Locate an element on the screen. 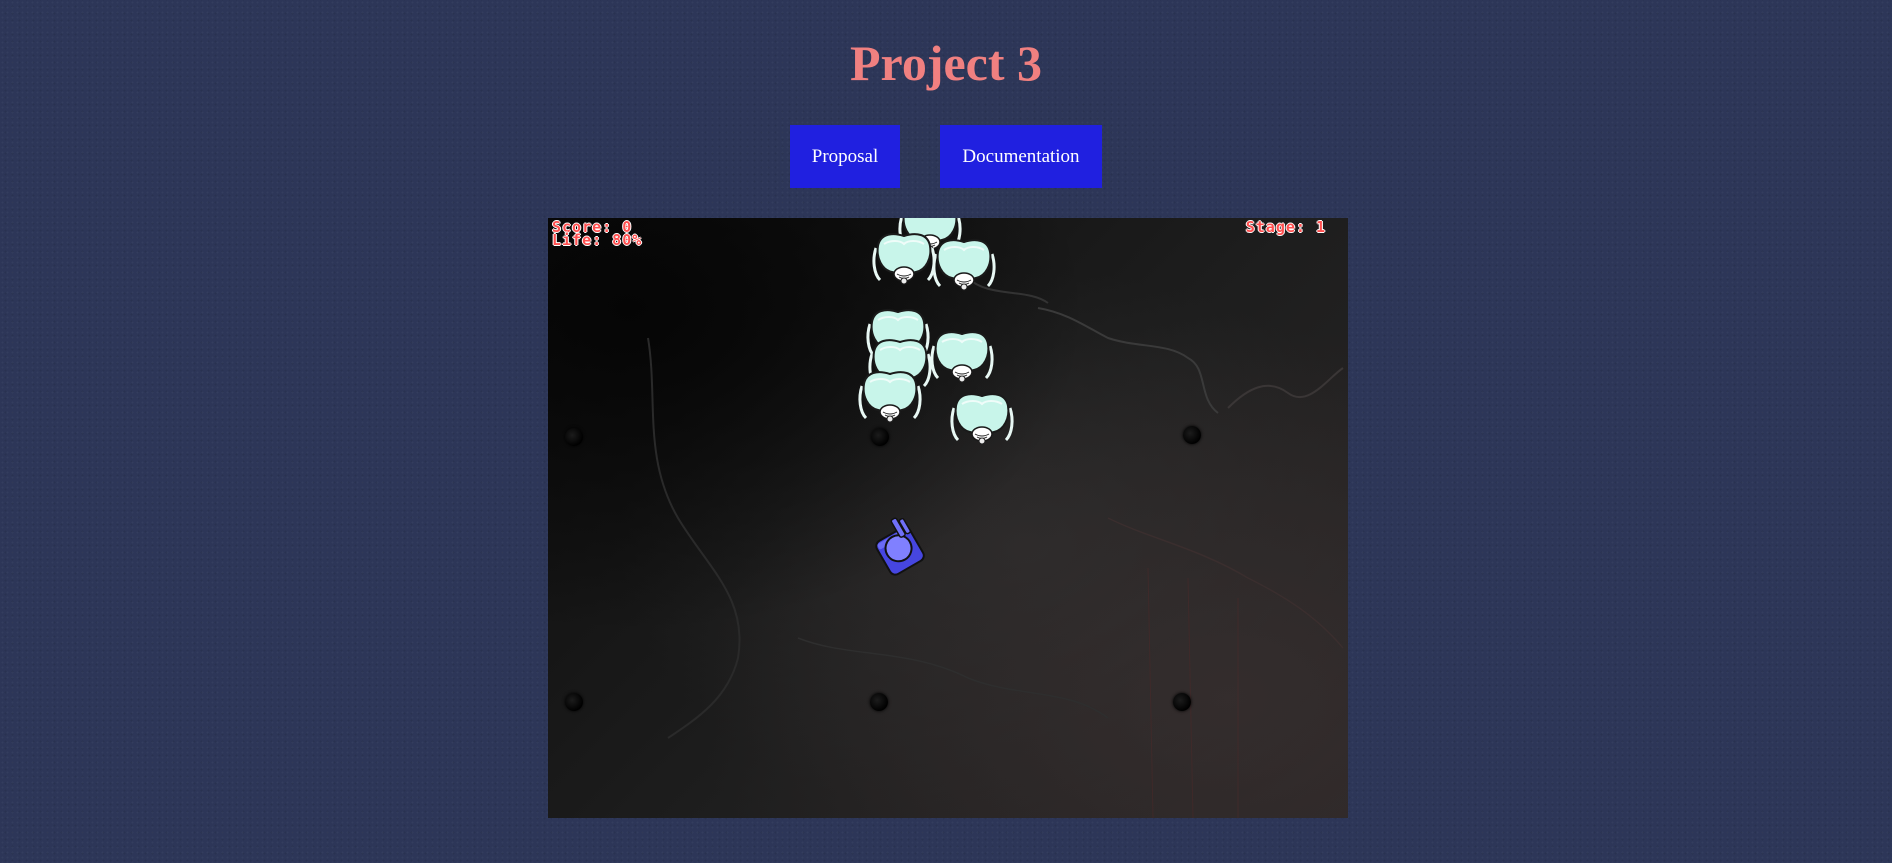 This screenshot has width=1892, height=863. nav-bar: Proposal Documentation is located at coordinates (946, 156).